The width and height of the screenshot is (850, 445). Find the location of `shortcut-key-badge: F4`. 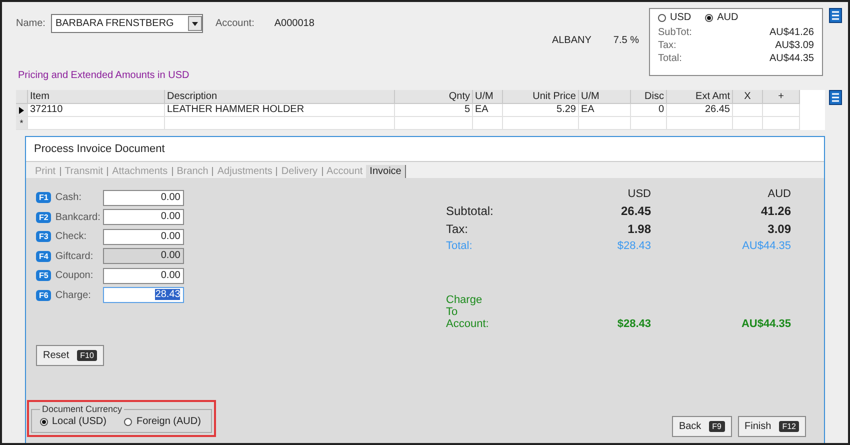

shortcut-key-badge: F4 is located at coordinates (44, 256).